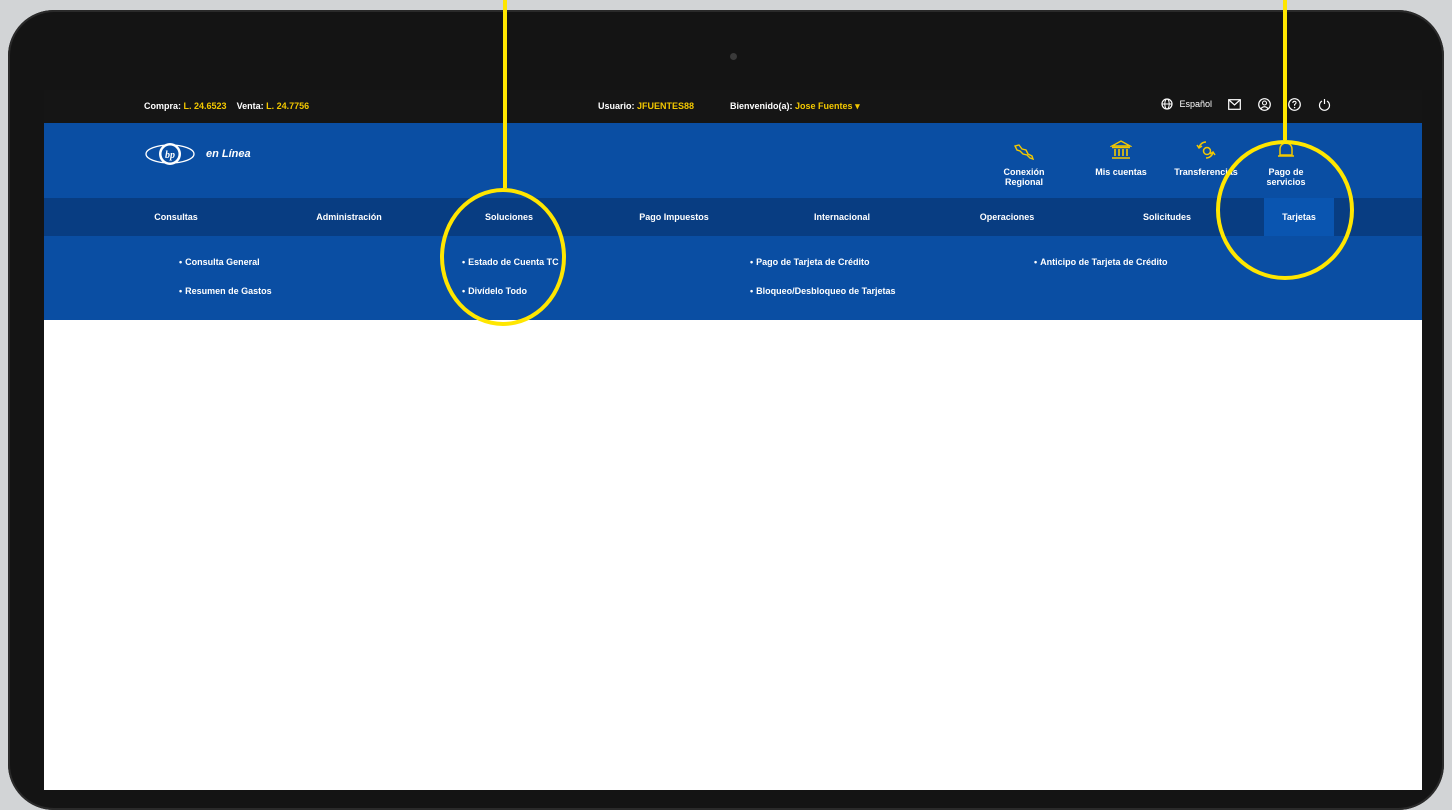 This screenshot has height=810, width=1452. What do you see at coordinates (163, 106) in the screenshot?
I see `buy-rate-label: Compra:` at bounding box center [163, 106].